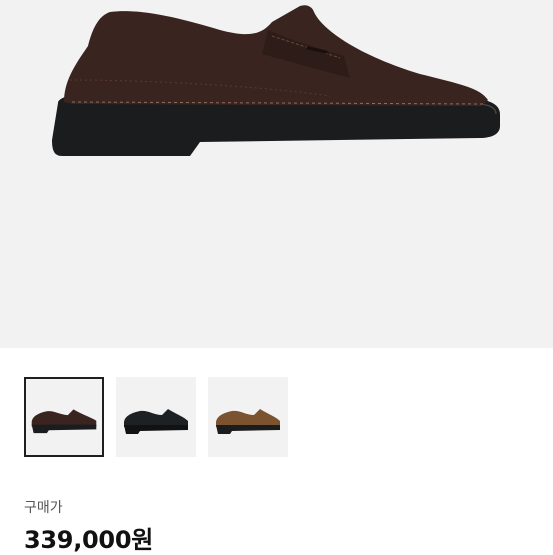 The width and height of the screenshot is (553, 555). Describe the element at coordinates (43, 508) in the screenshot. I see `price-label: 구매가` at that location.